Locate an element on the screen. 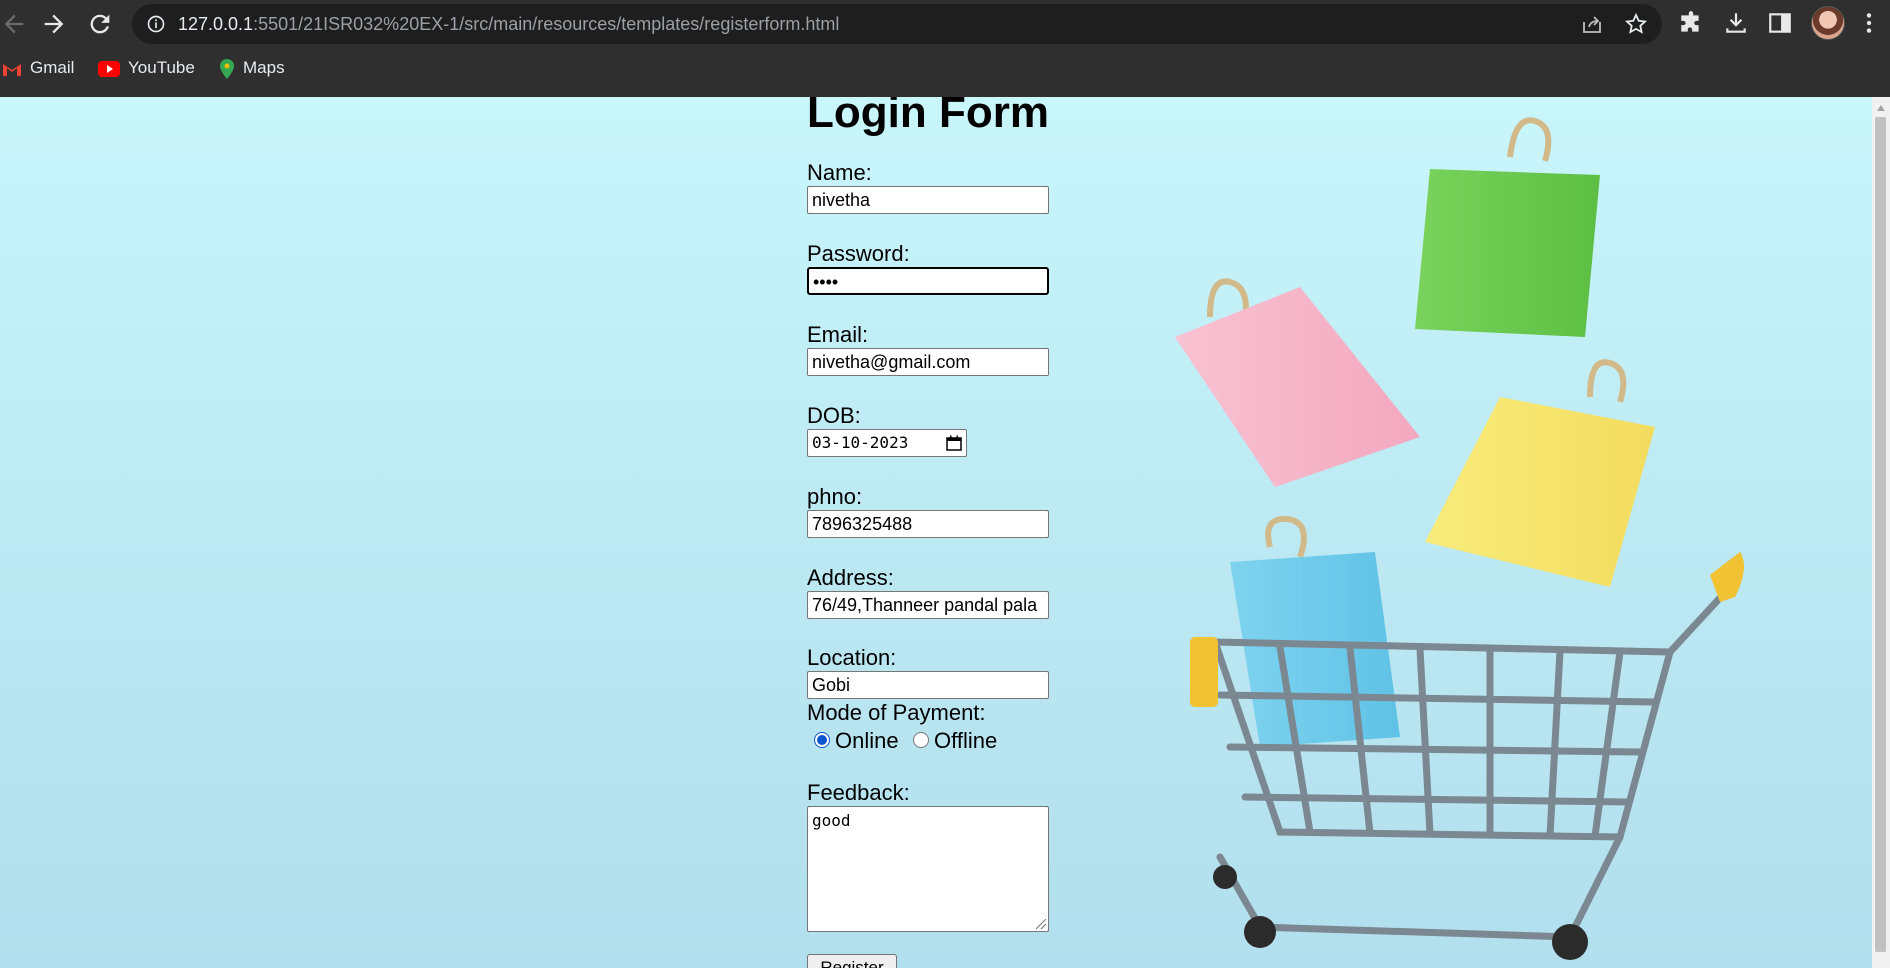  feedback-label: Feedback: is located at coordinates (858, 792).